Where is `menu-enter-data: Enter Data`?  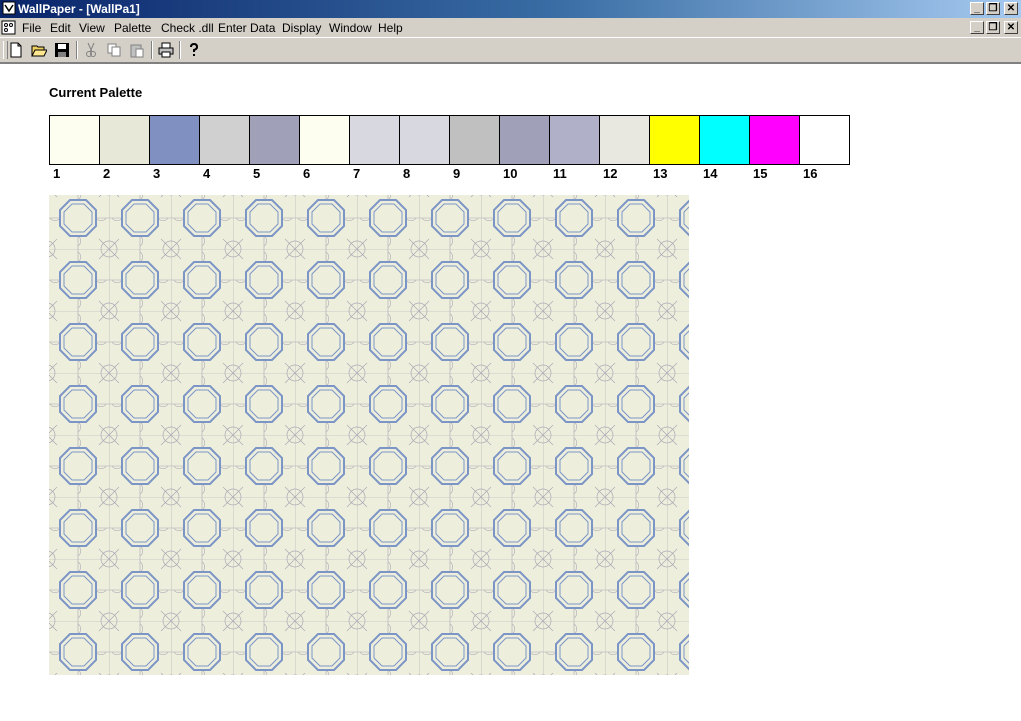
menu-enter-data: Enter Data is located at coordinates (246, 28).